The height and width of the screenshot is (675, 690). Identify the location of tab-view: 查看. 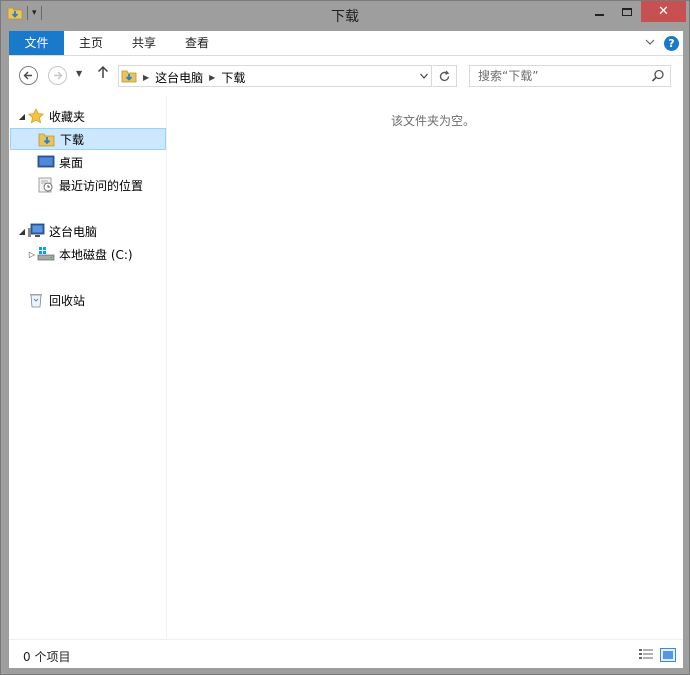
(197, 43).